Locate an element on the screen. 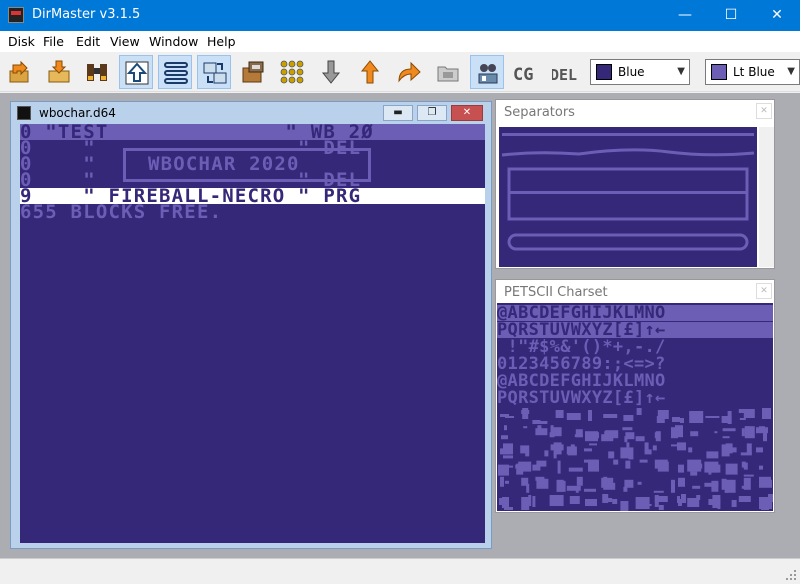  folder-button is located at coordinates (448, 72).